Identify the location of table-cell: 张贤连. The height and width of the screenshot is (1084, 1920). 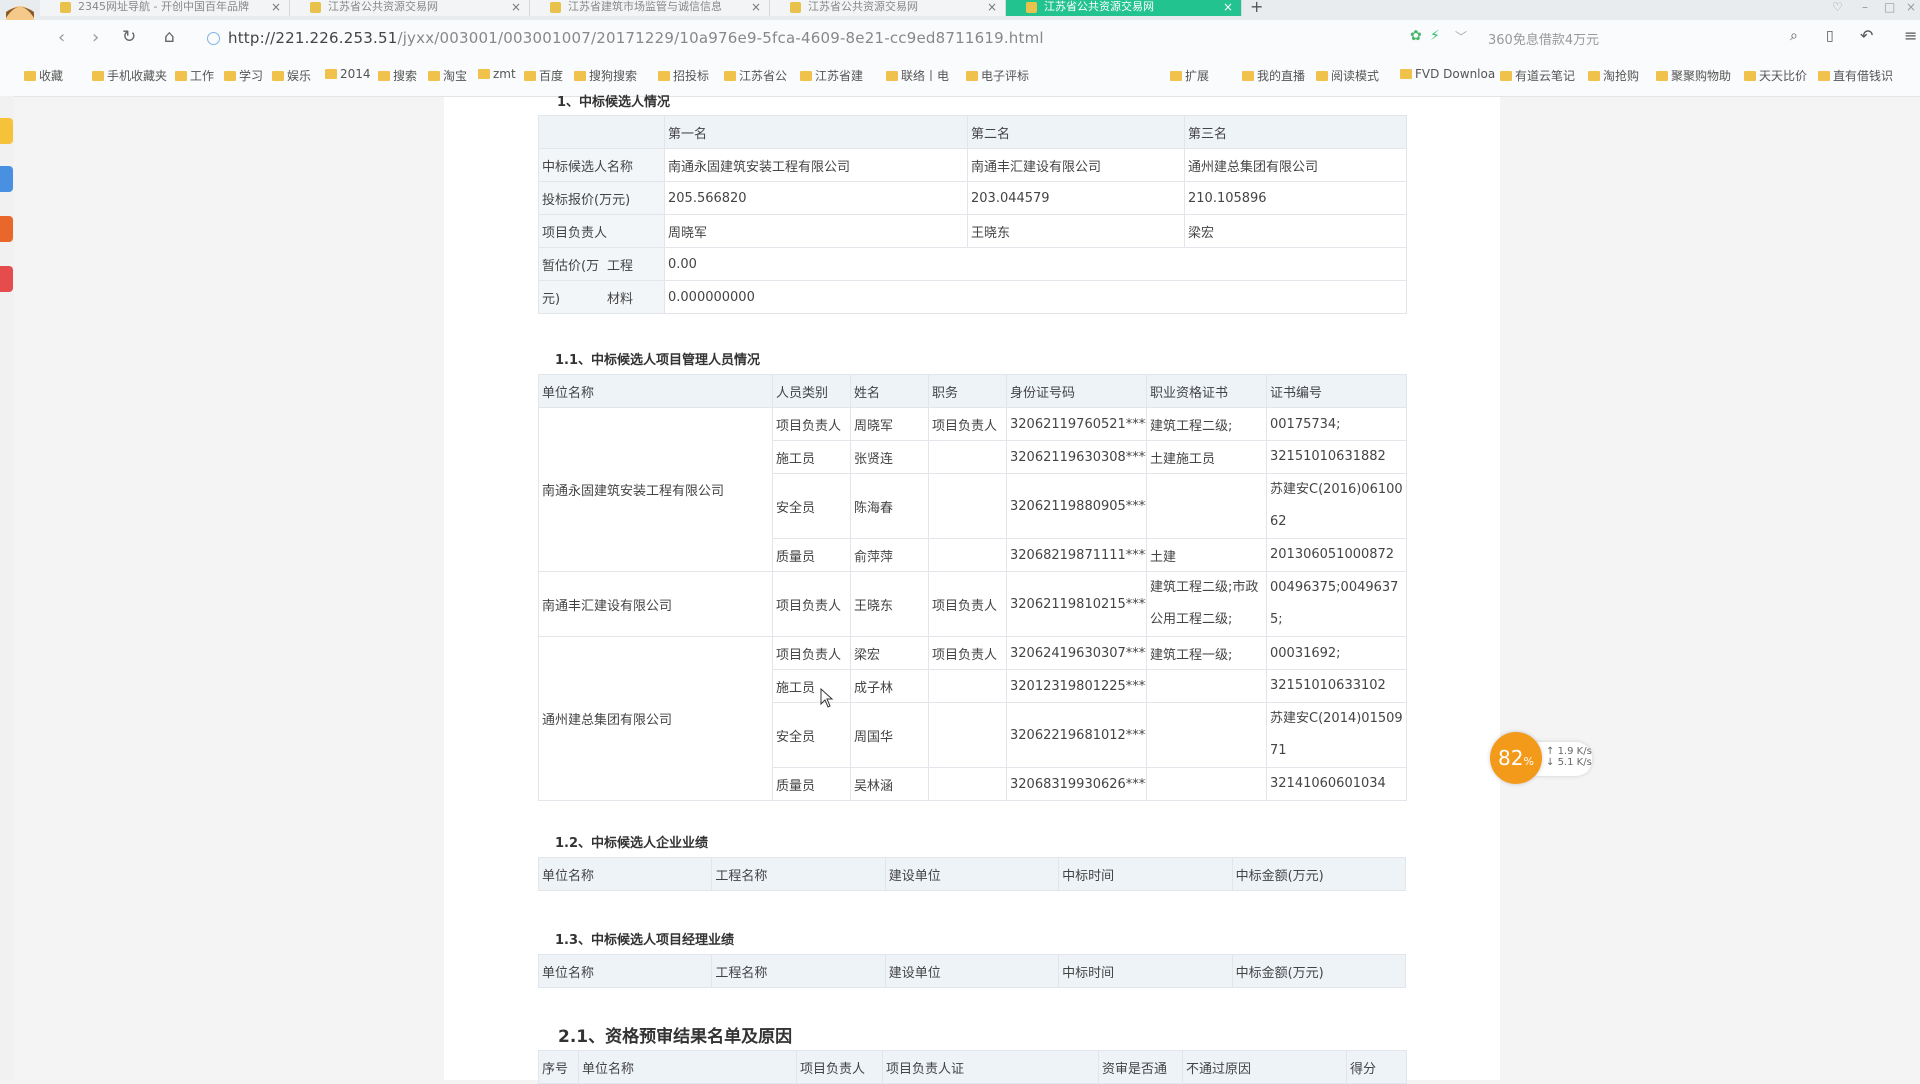
(889, 457).